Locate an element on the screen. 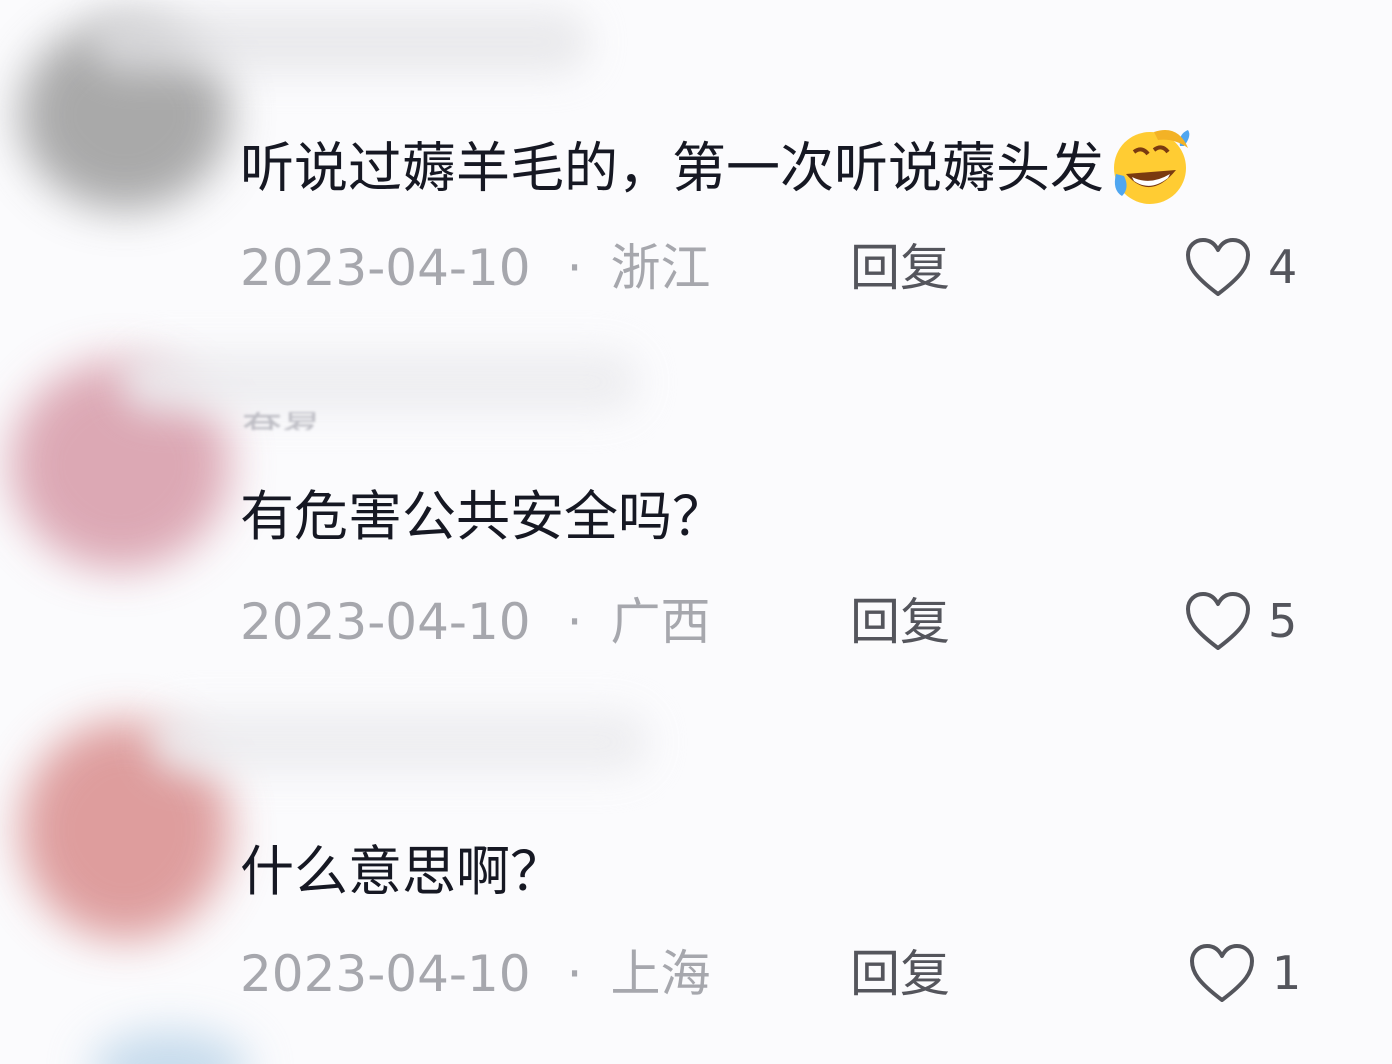  comment-text: 什么意思啊？ is located at coordinates (402, 872).